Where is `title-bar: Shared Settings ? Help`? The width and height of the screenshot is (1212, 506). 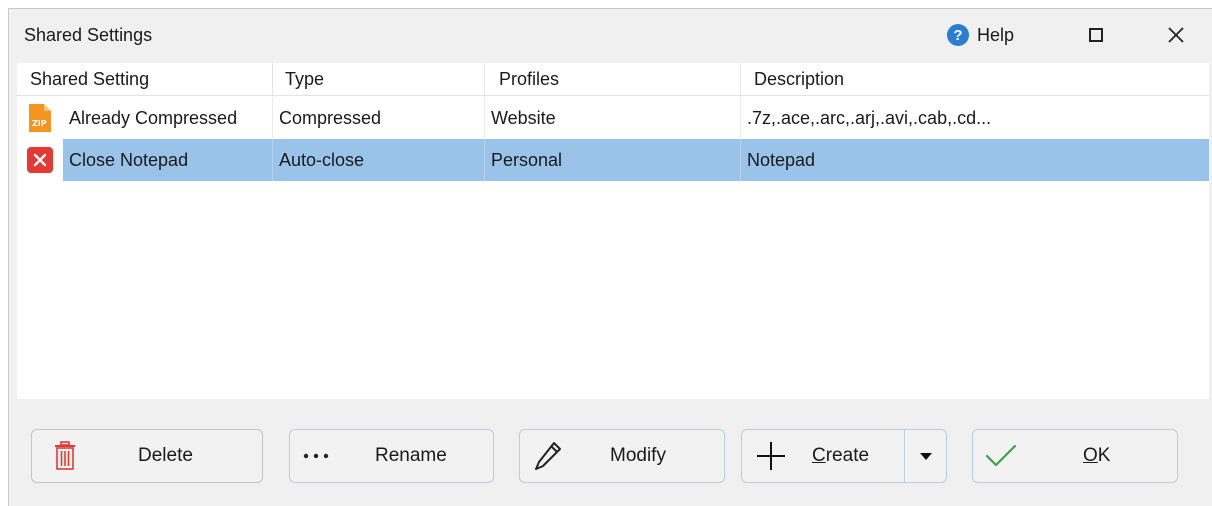 title-bar: Shared Settings ? Help is located at coordinates (610, 34).